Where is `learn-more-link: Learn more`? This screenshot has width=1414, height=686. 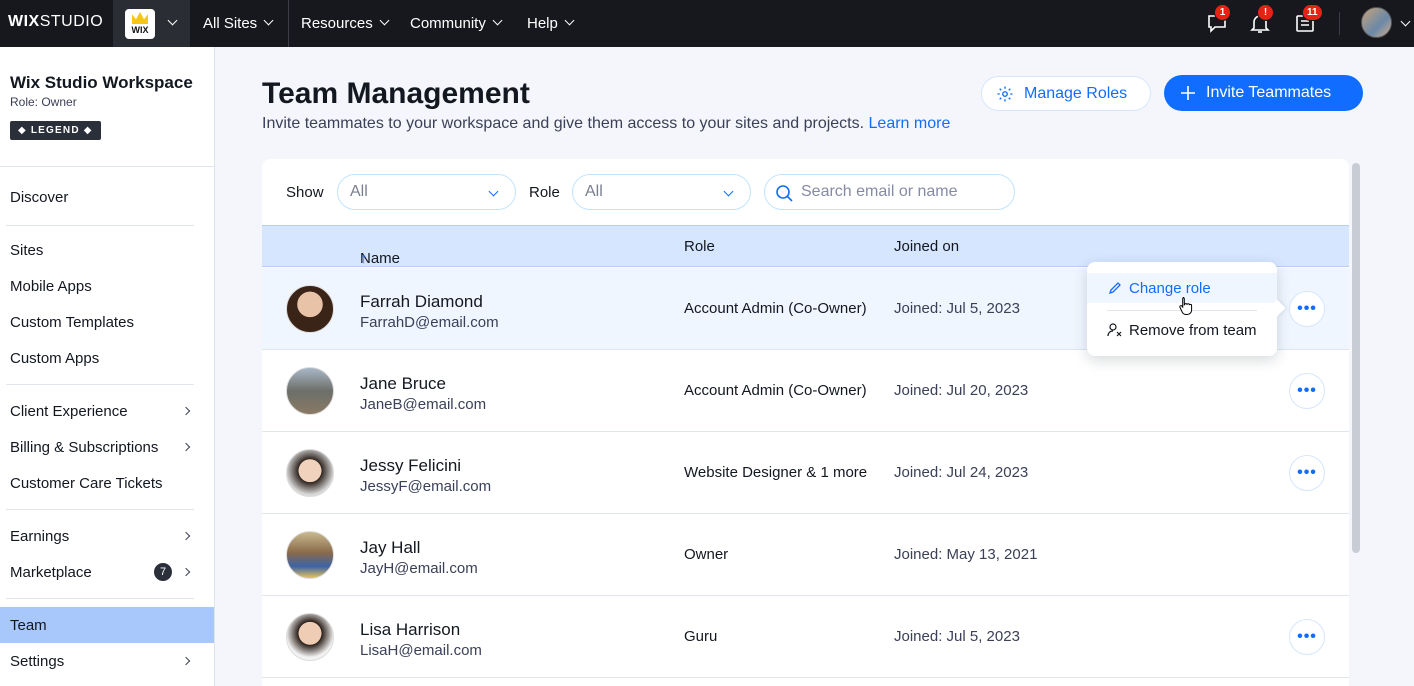
learn-more-link: Learn more is located at coordinates (910, 123).